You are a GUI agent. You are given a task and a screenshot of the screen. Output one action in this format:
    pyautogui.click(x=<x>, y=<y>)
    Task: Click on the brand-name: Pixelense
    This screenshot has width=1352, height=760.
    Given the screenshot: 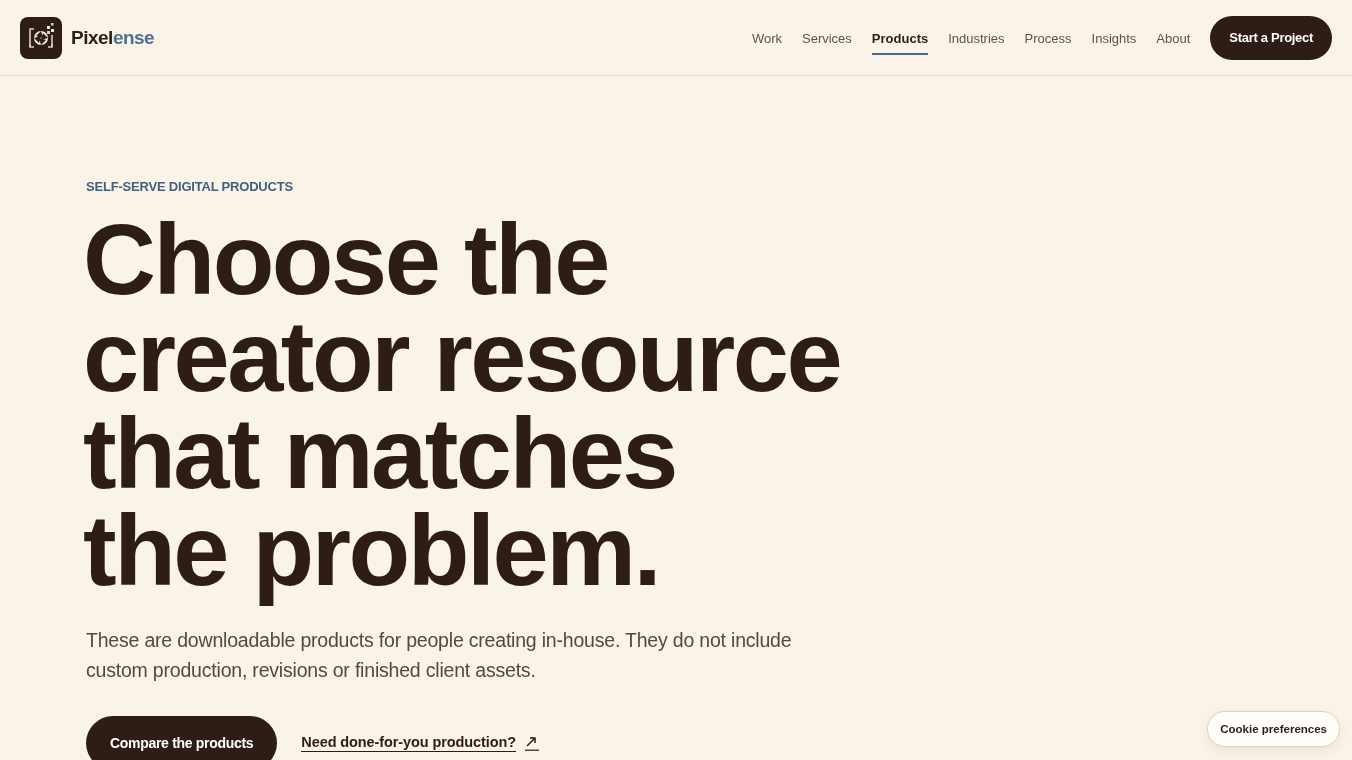 What is the action you would take?
    pyautogui.click(x=113, y=37)
    